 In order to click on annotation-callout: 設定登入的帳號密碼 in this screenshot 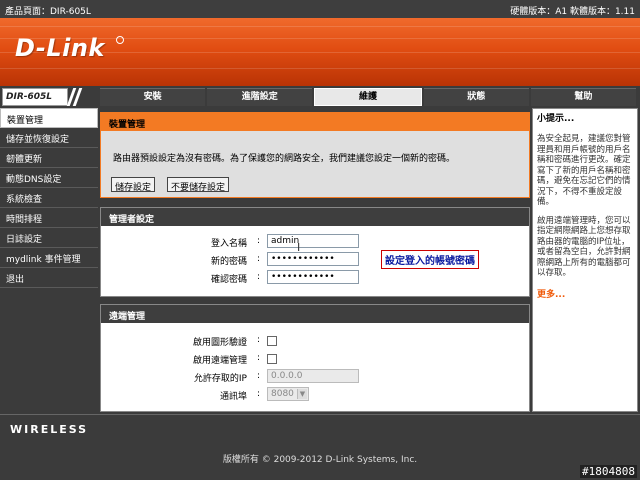, I will do `click(430, 259)`.